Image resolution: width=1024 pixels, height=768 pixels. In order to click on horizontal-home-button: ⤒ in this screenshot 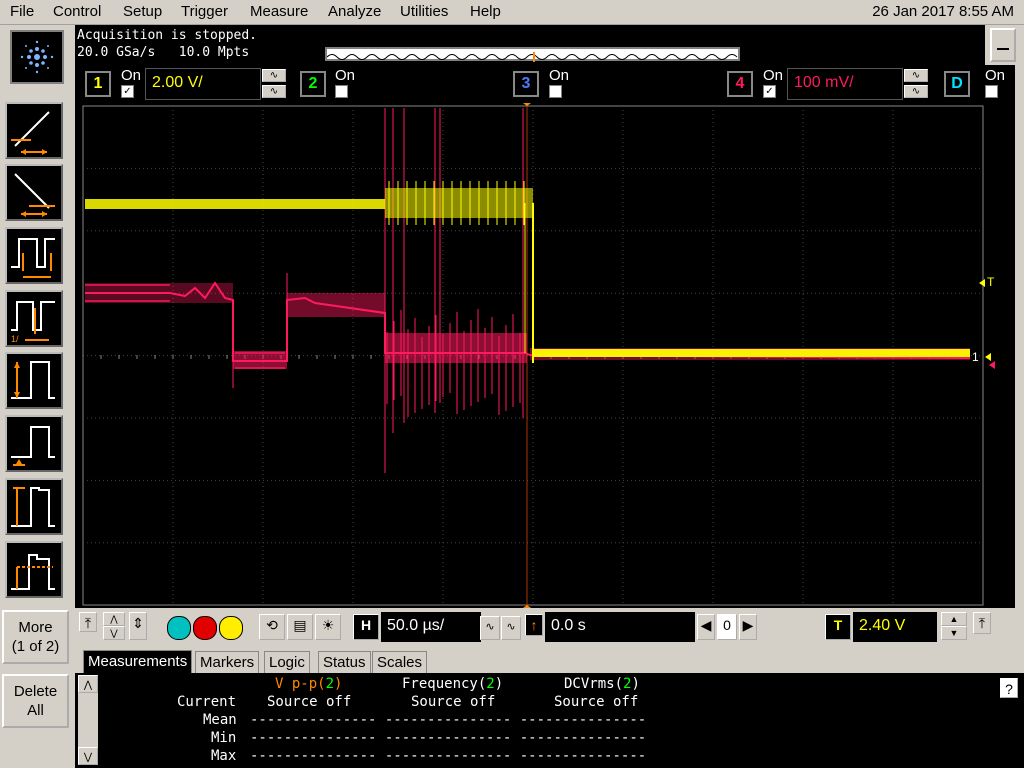, I will do `click(88, 622)`.